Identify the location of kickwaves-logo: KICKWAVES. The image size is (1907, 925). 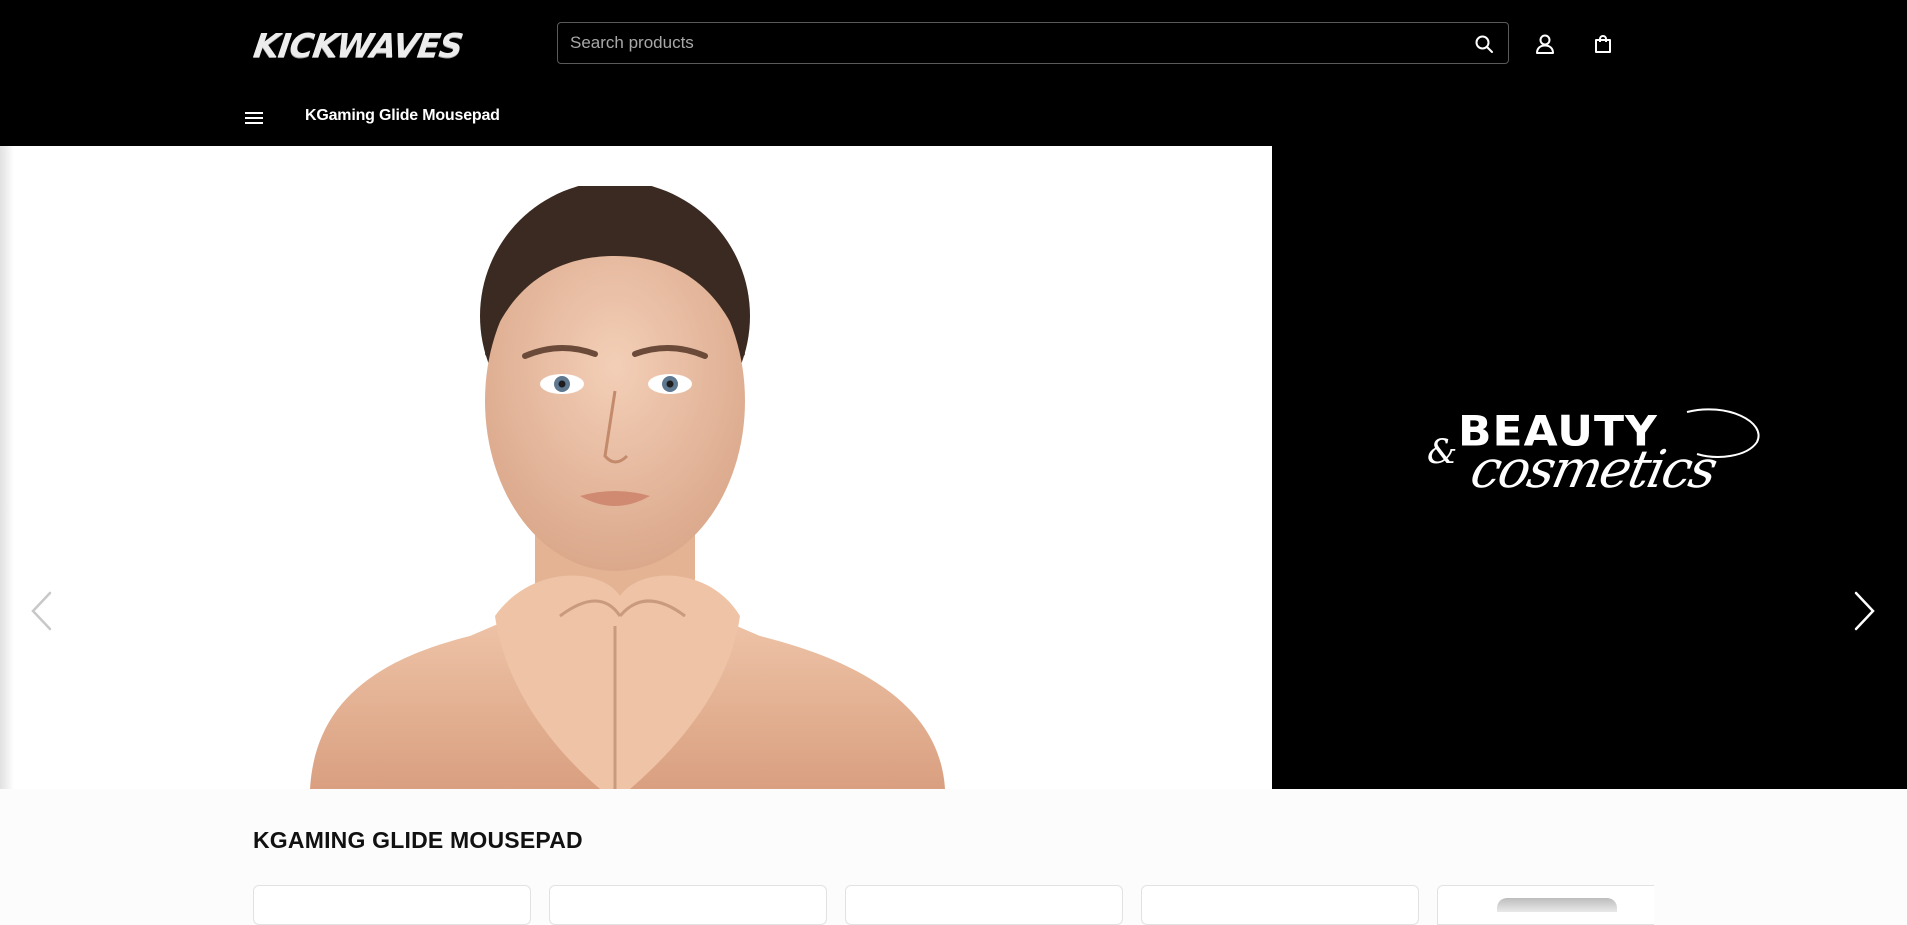
(358, 45).